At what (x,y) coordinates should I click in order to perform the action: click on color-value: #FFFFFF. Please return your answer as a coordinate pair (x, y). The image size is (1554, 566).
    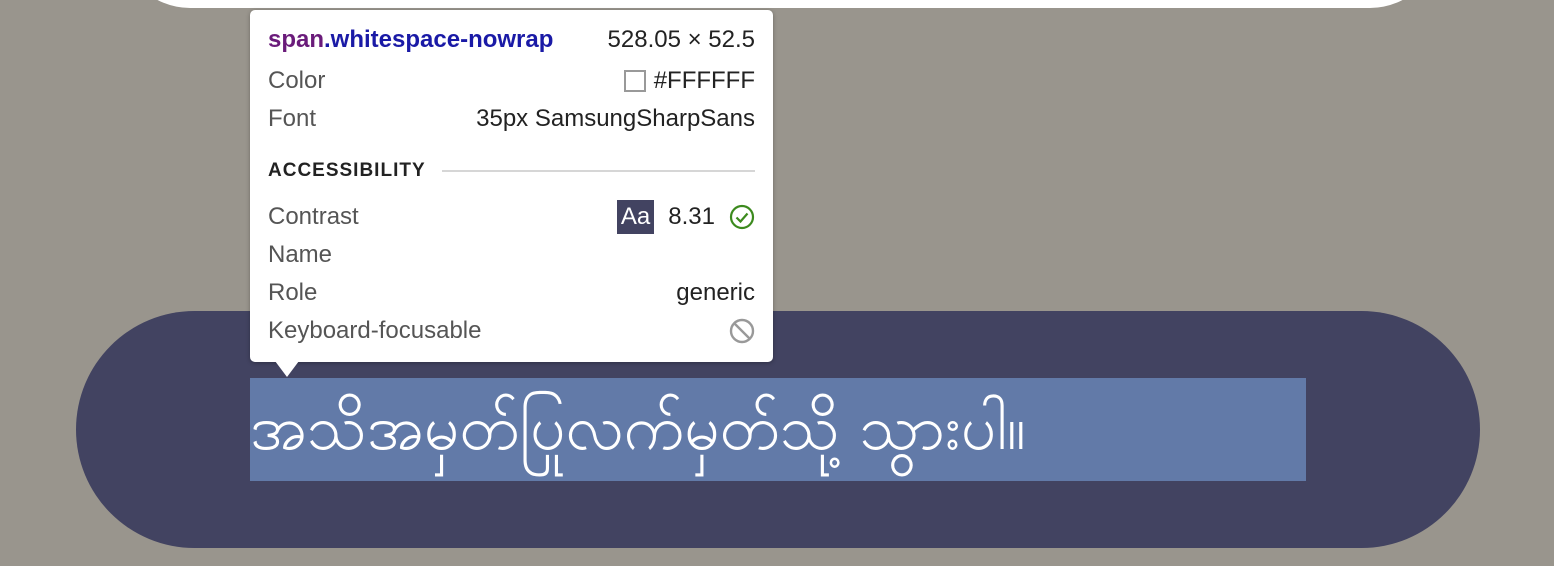
    Looking at the image, I should click on (704, 80).